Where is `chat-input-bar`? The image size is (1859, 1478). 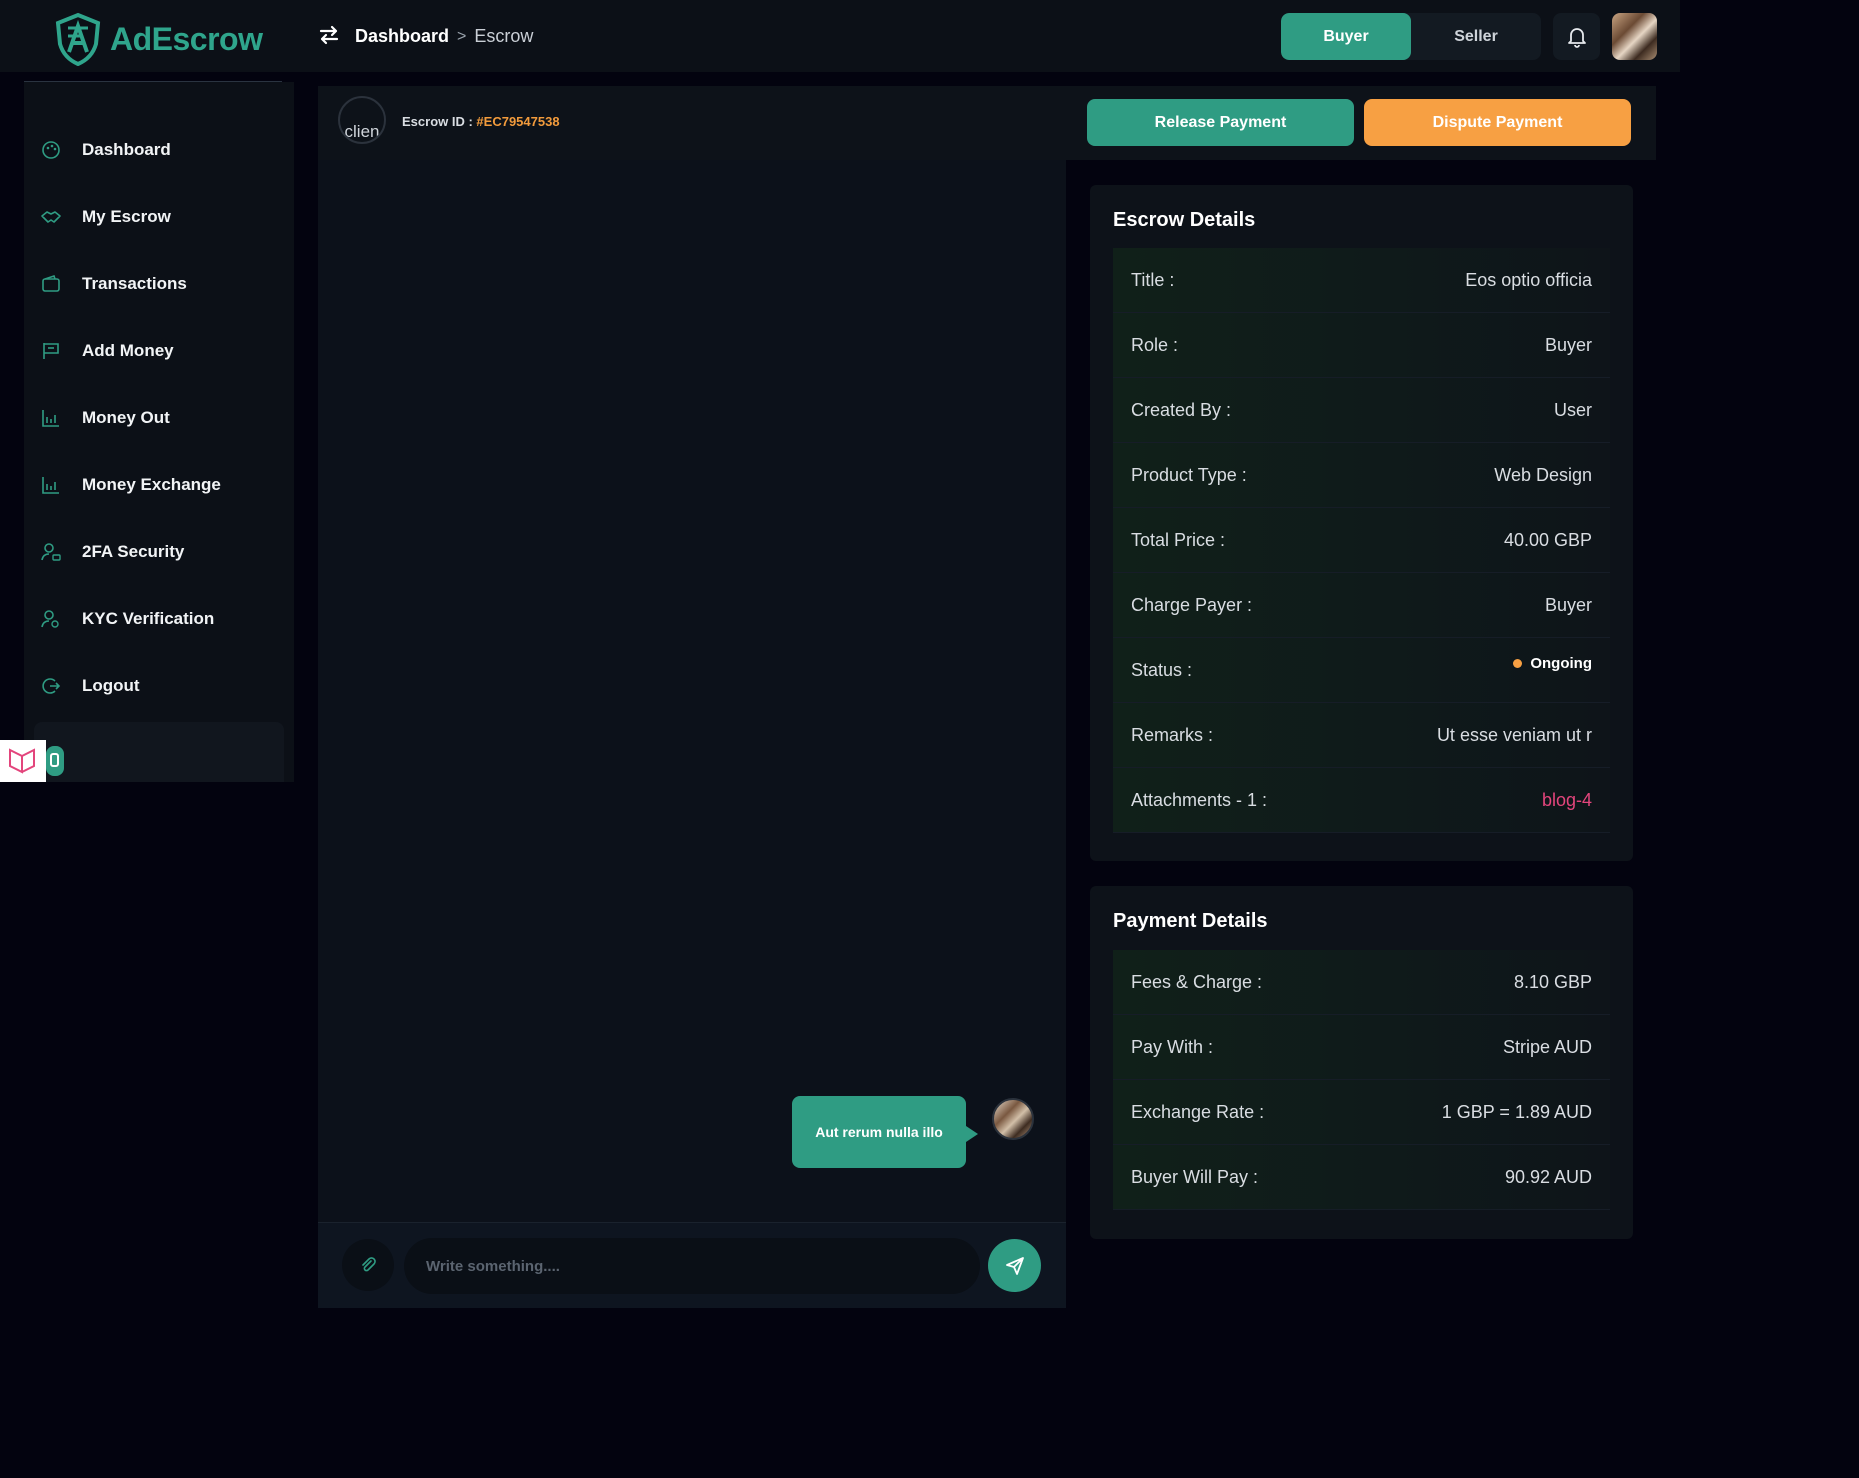 chat-input-bar is located at coordinates (692, 1265).